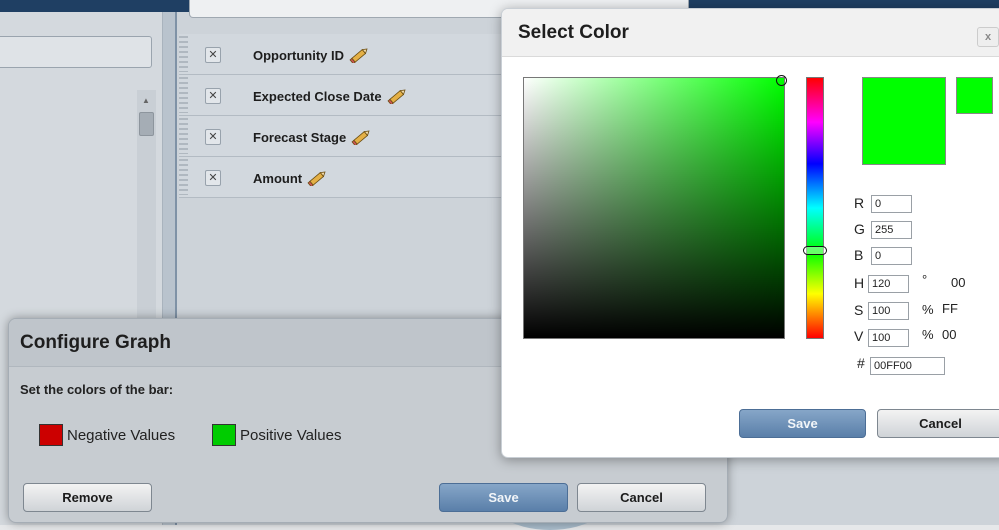  What do you see at coordinates (859, 229) in the screenshot?
I see `green-label: G` at bounding box center [859, 229].